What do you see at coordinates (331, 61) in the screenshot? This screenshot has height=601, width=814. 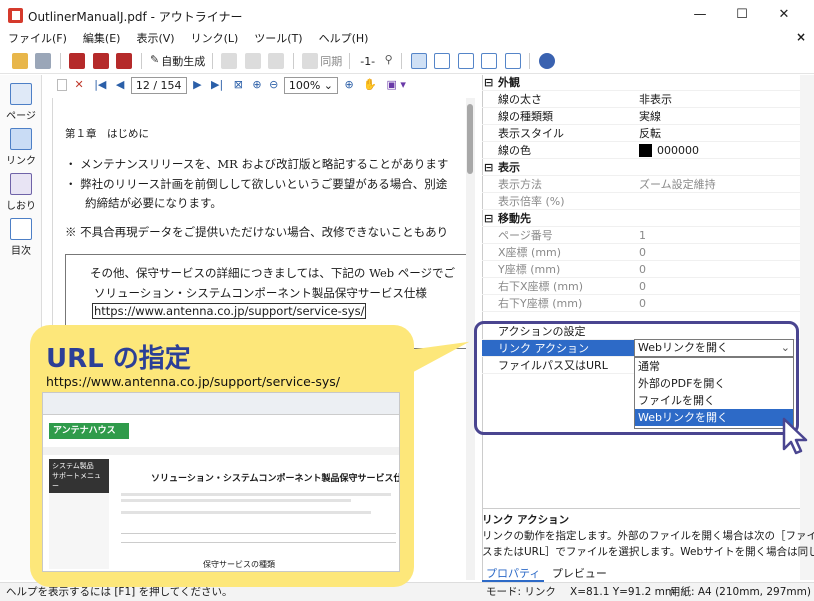 I see `sync-button: 同期` at bounding box center [331, 61].